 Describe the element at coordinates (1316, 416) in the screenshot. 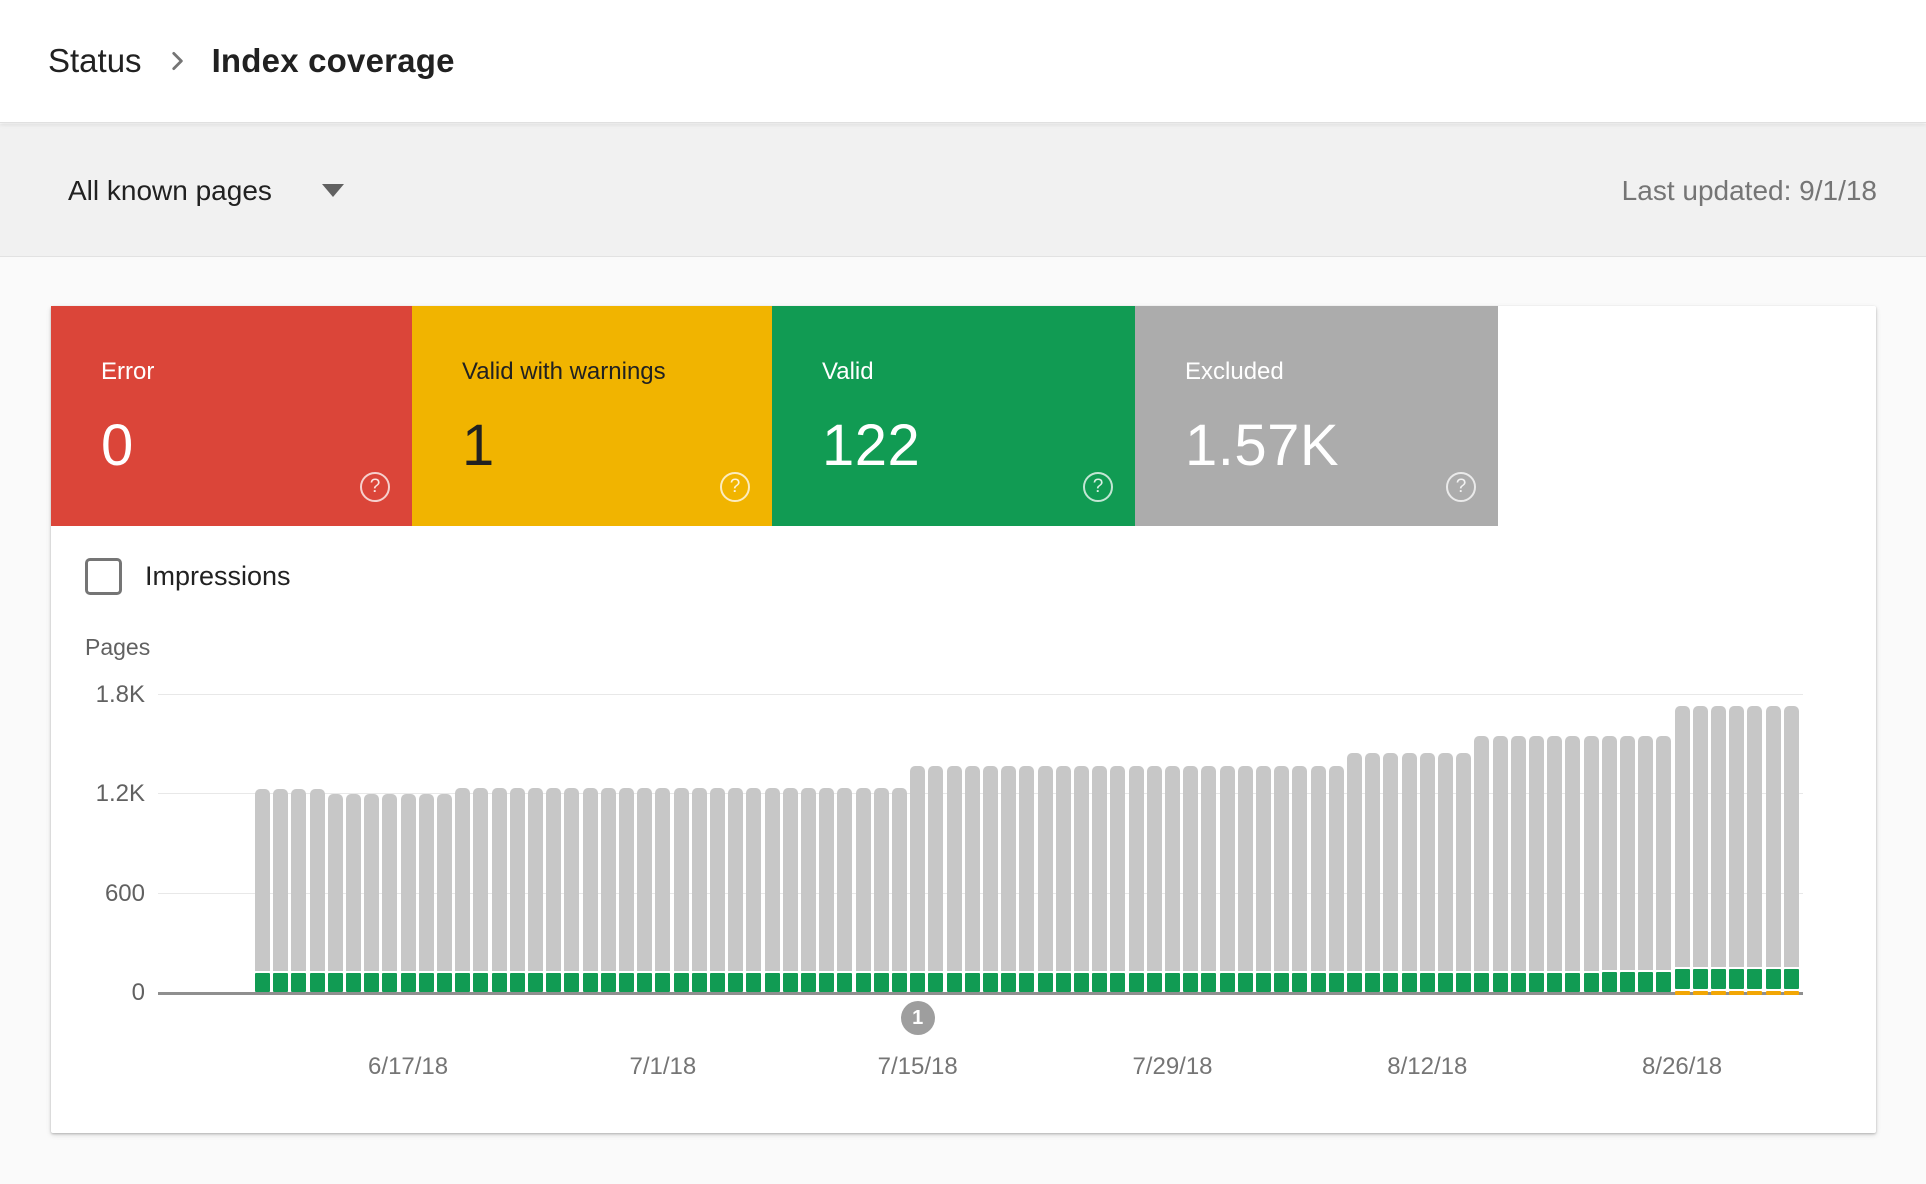

I see `excluded-card: Excluded 1.57K ?` at that location.